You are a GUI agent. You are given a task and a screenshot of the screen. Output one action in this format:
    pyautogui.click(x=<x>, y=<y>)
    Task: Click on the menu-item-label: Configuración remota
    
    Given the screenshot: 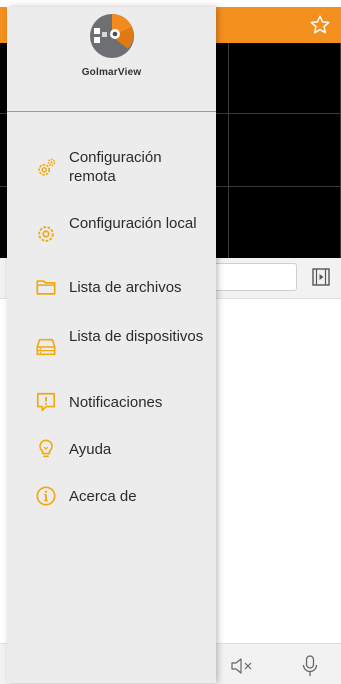 What is the action you would take?
    pyautogui.click(x=115, y=167)
    